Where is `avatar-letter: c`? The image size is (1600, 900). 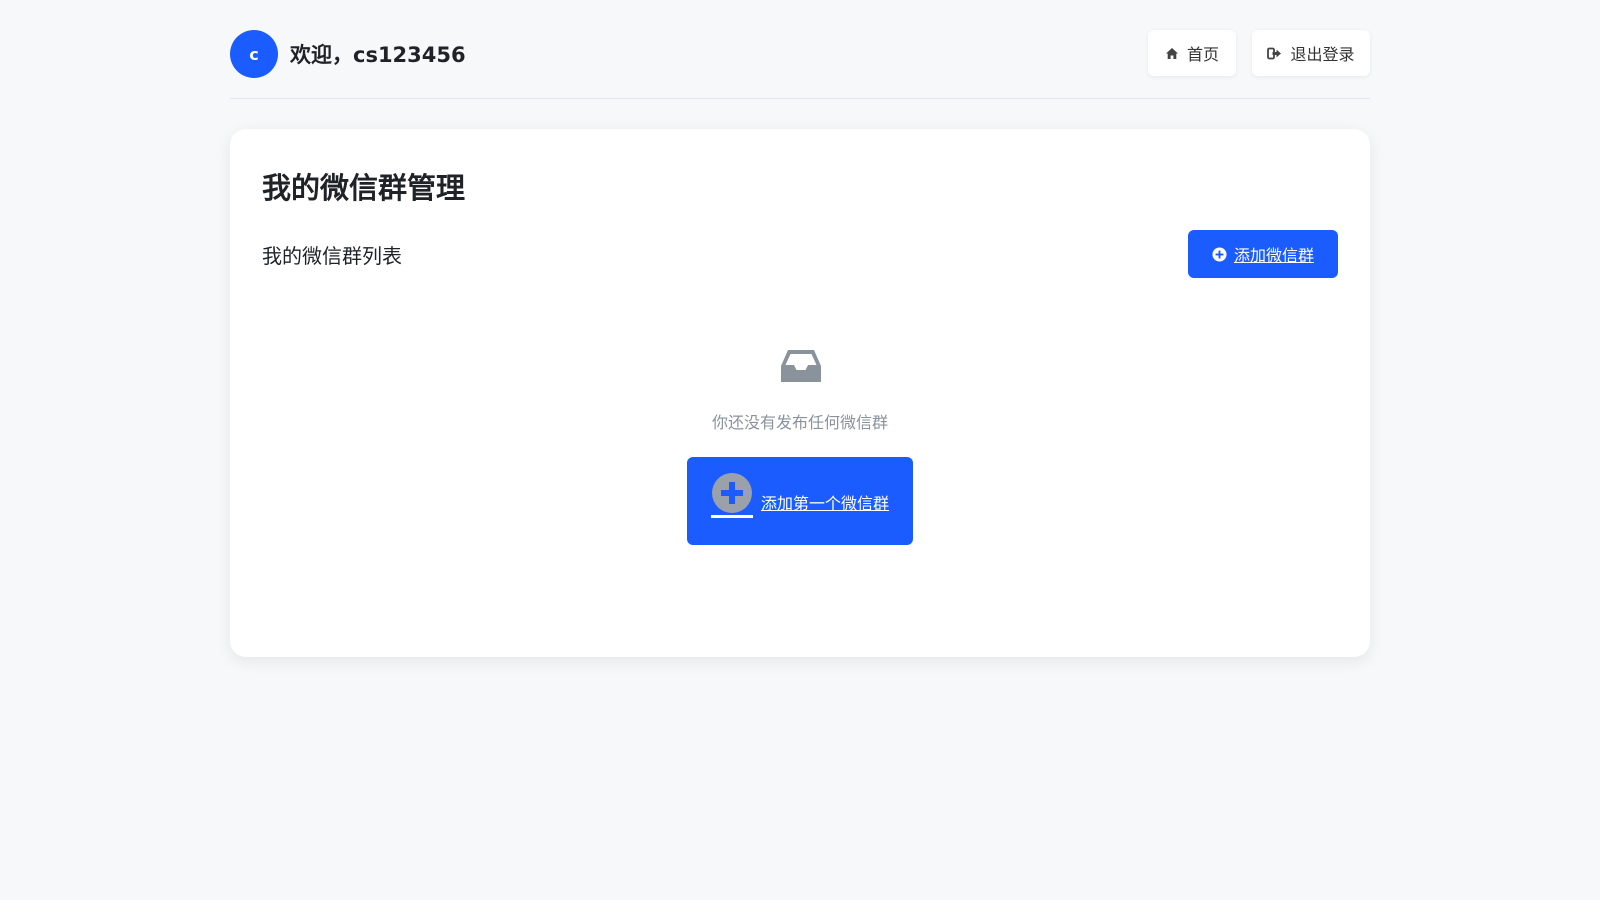 avatar-letter: c is located at coordinates (254, 54).